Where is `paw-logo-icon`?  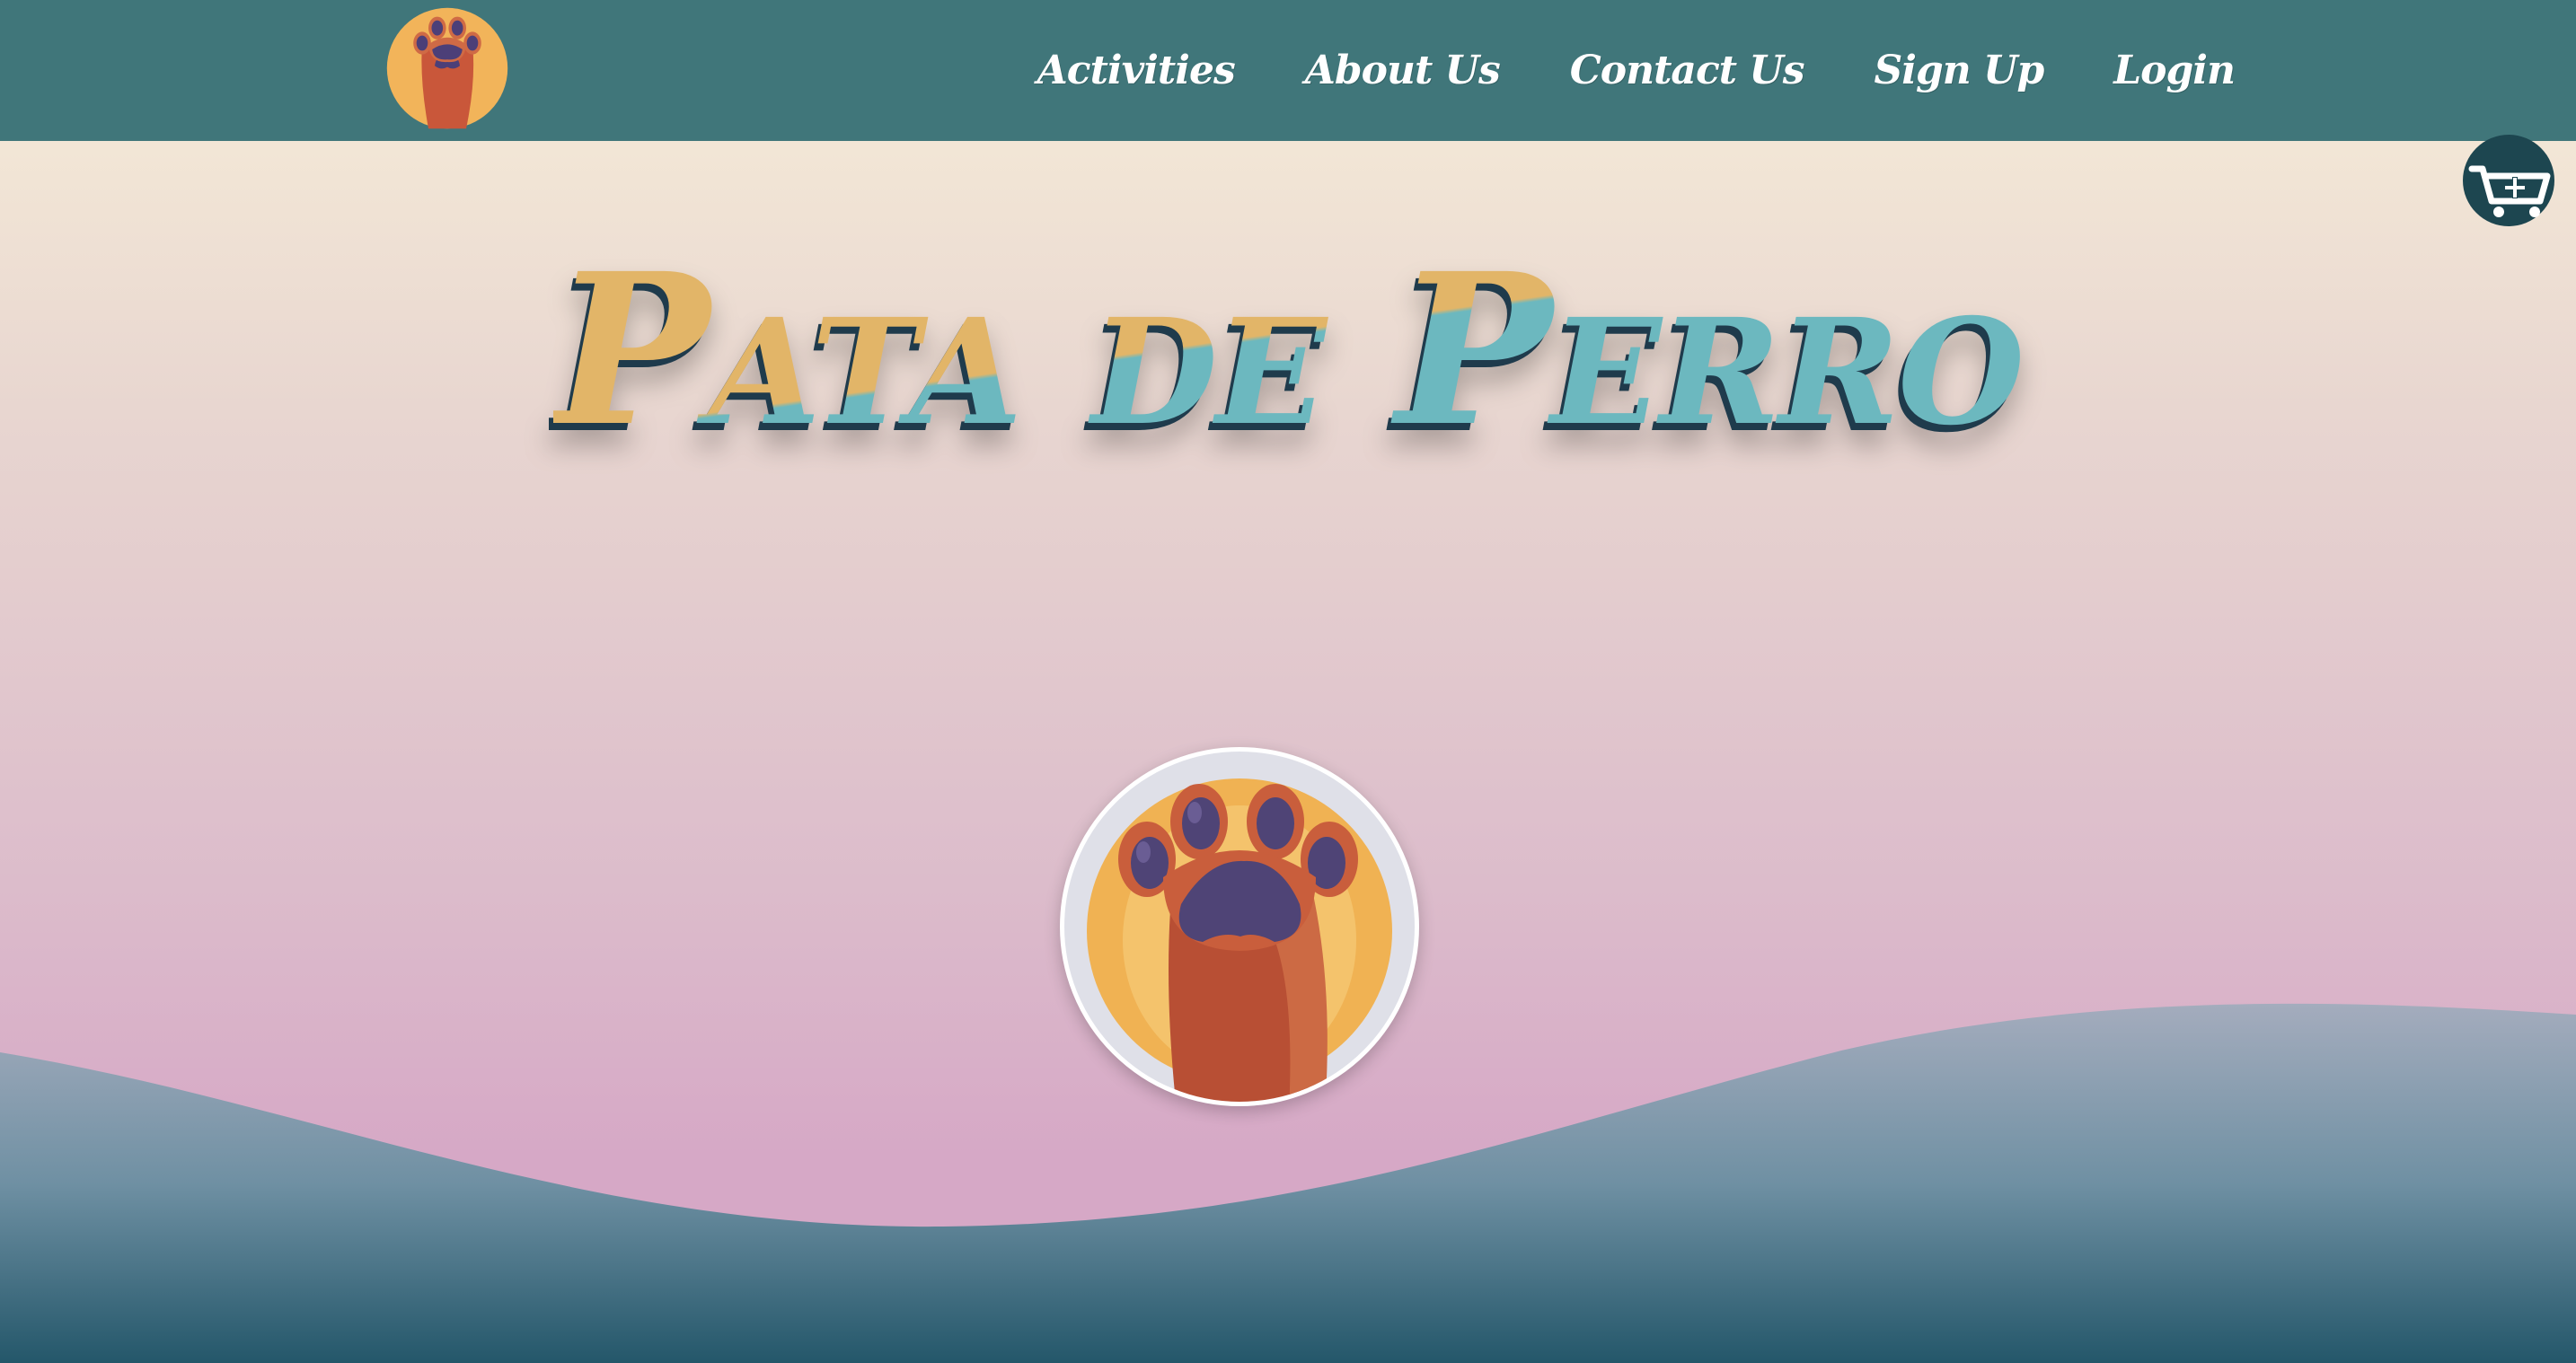 paw-logo-icon is located at coordinates (447, 68).